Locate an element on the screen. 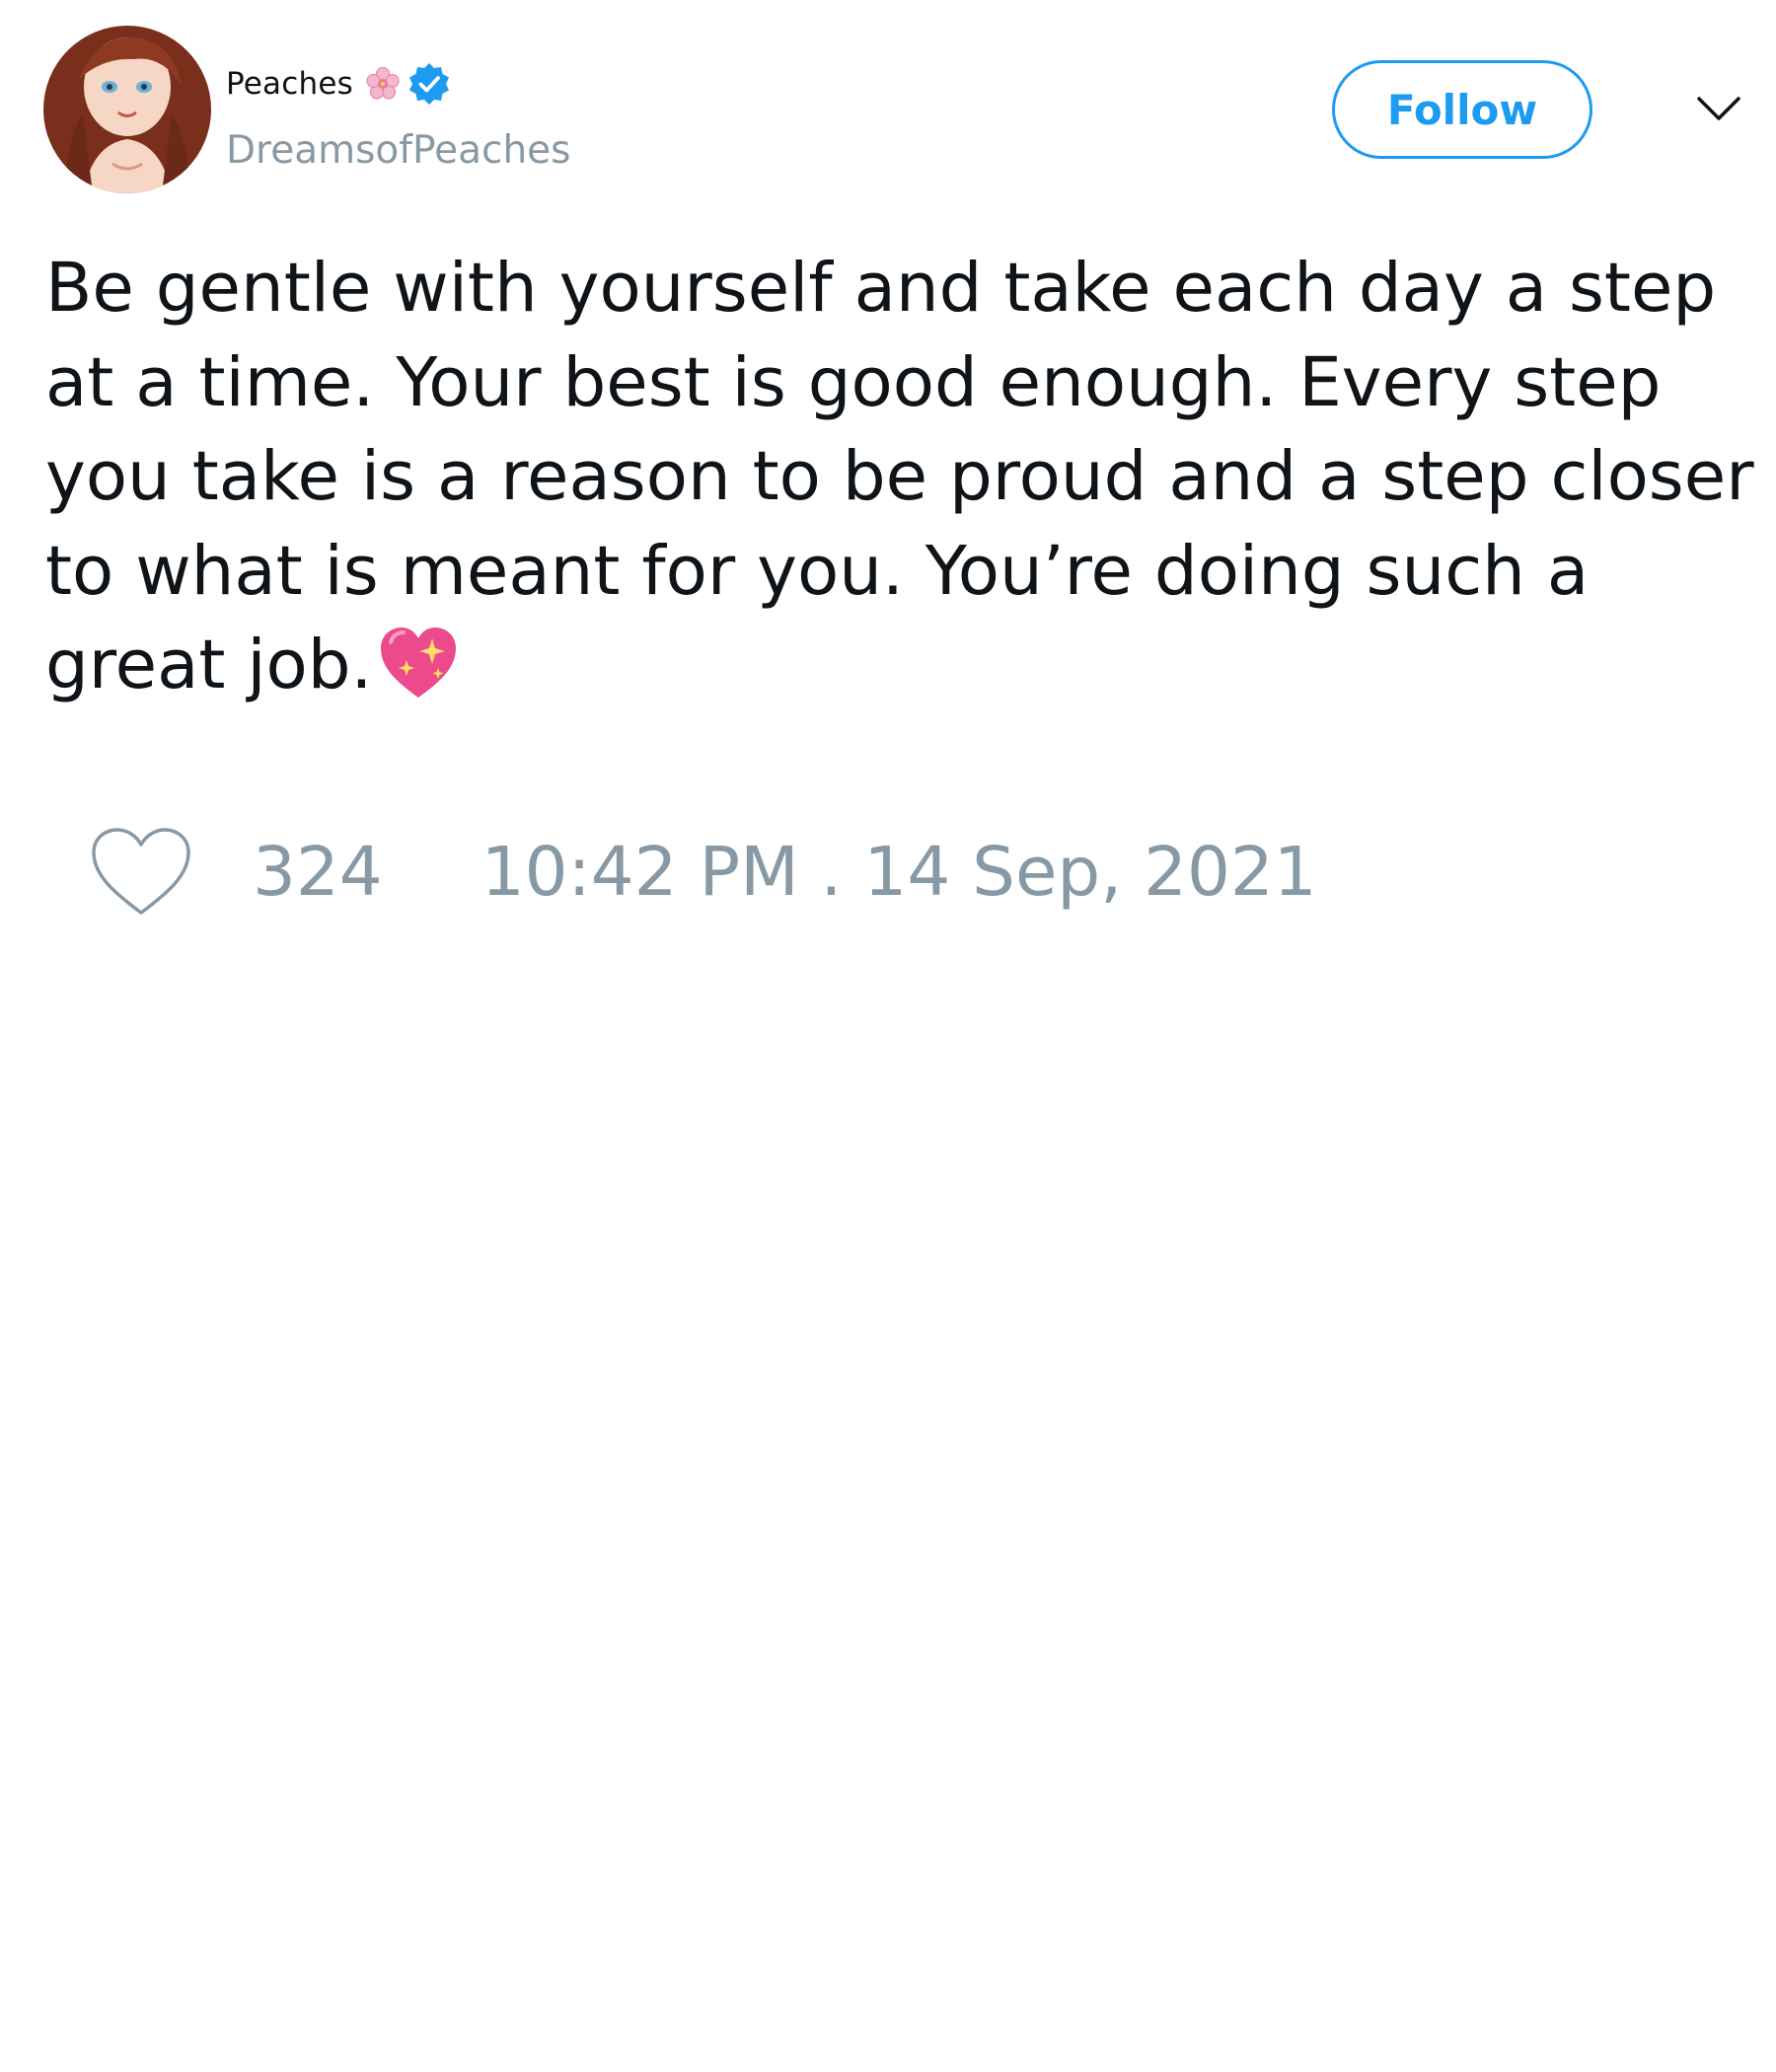  follow-button: Follow is located at coordinates (1462, 110).